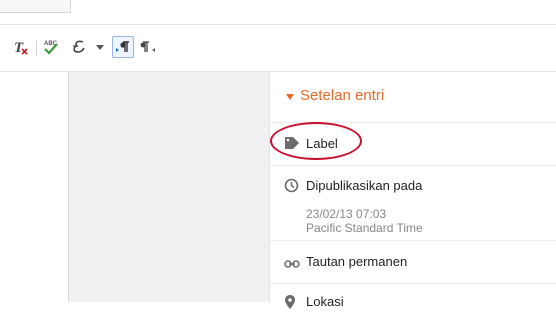 Image resolution: width=556 pixels, height=315 pixels. Describe the element at coordinates (278, 12) in the screenshot. I see `top-bar` at that location.